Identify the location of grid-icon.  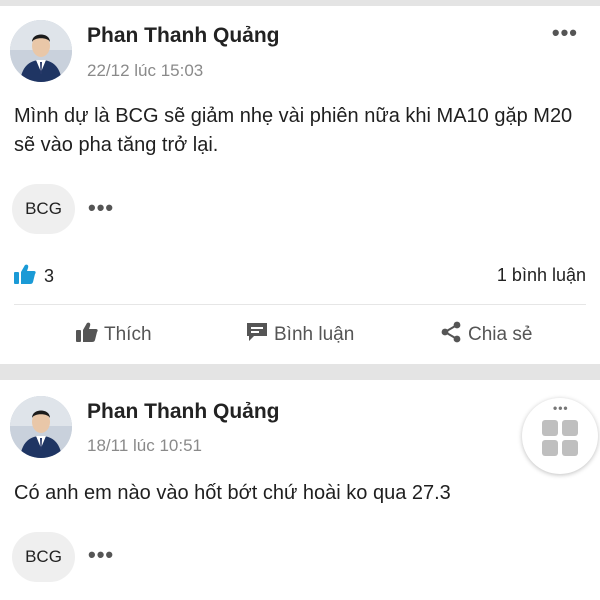
(560, 438).